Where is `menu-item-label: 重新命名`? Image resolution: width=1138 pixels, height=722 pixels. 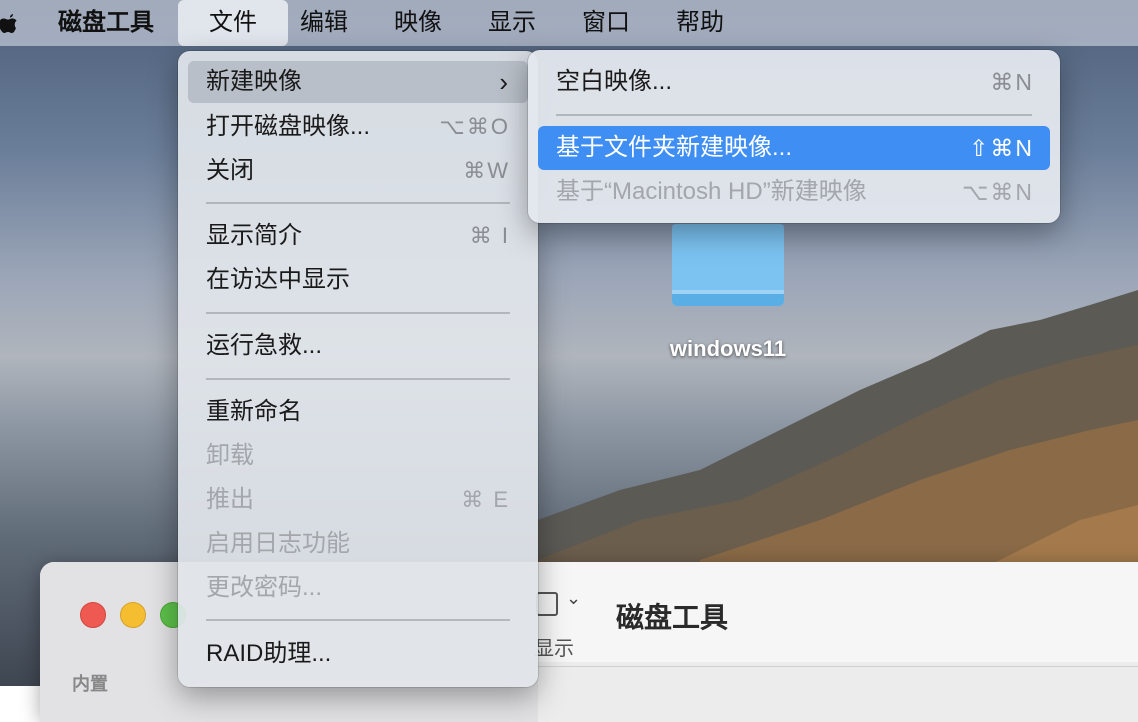
menu-item-label: 重新命名 is located at coordinates (254, 411).